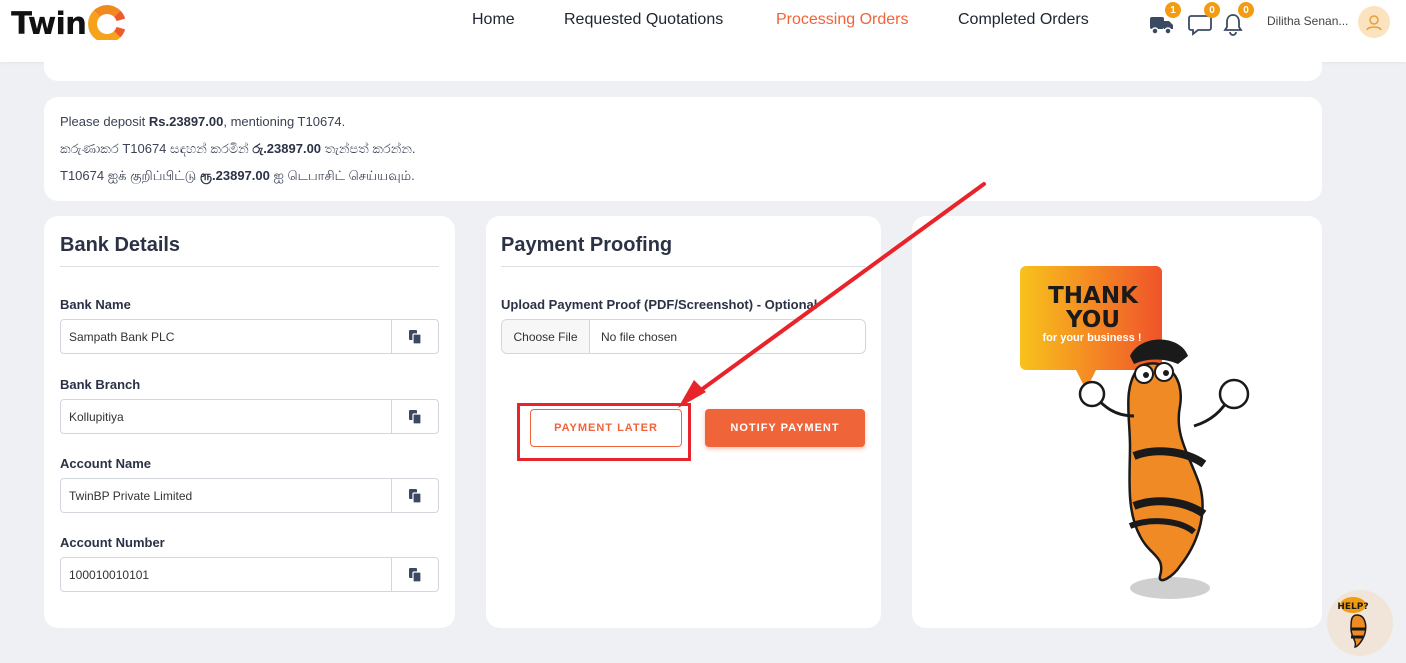 This screenshot has height=663, width=1406. I want to click on help-label: HELP?, so click(1352, 607).